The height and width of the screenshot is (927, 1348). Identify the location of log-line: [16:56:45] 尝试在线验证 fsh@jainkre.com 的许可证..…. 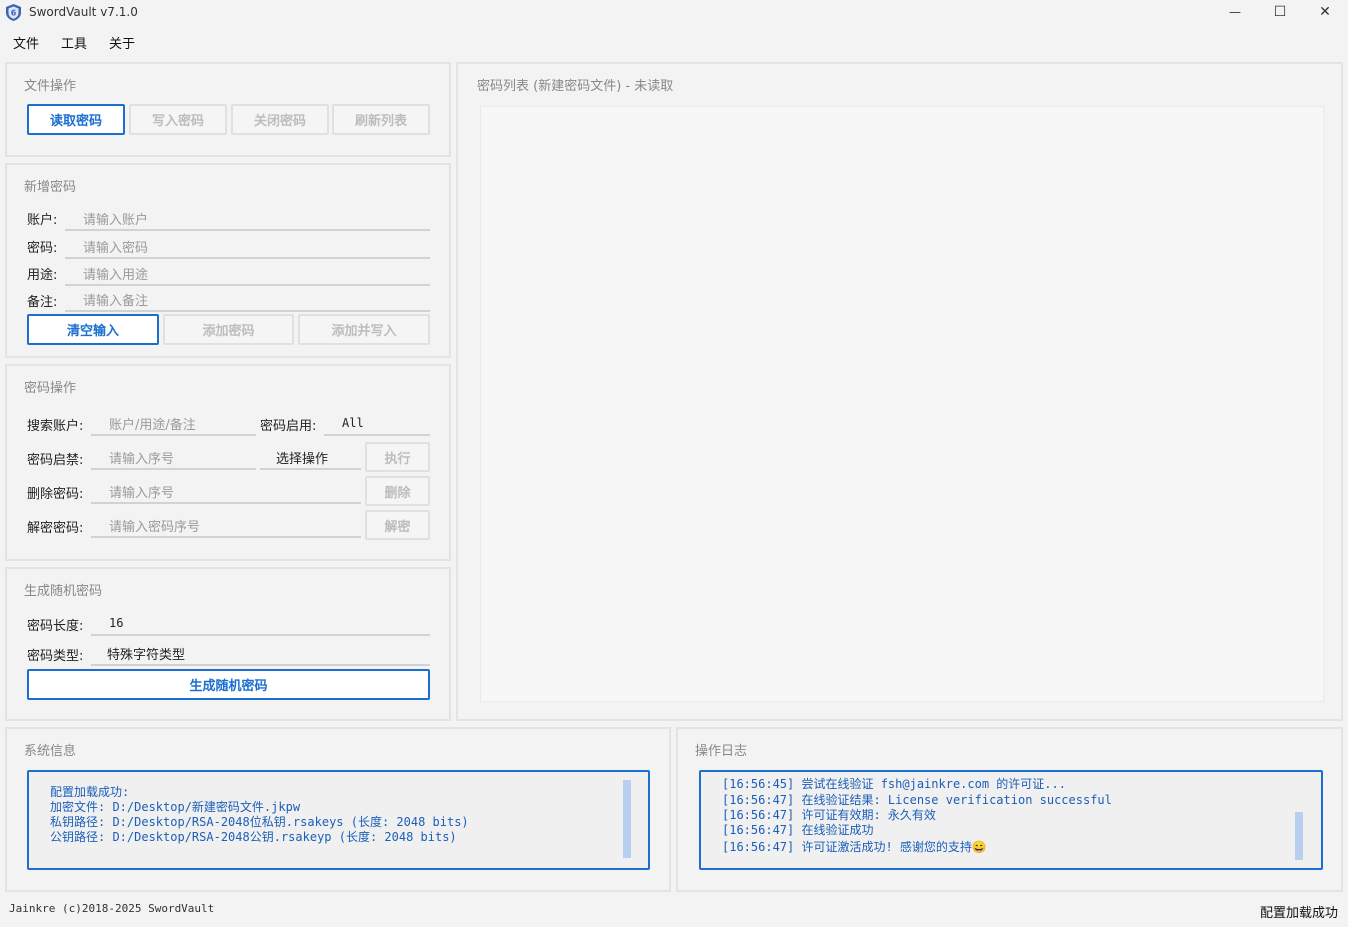
(894, 784).